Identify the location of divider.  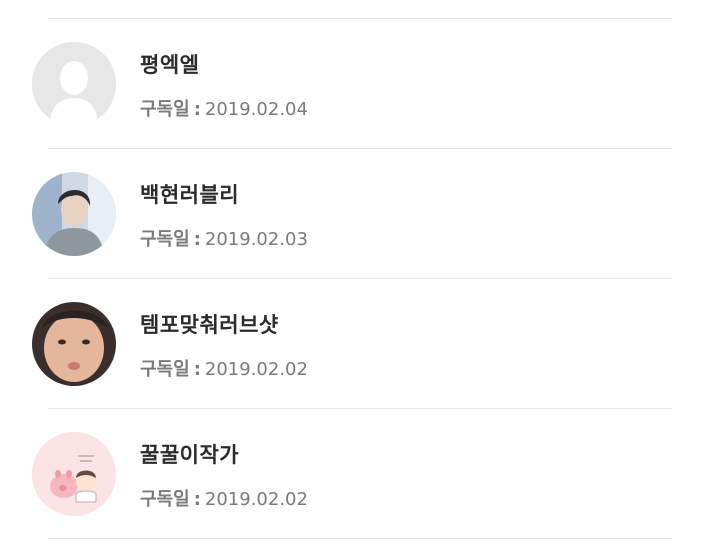
(360, 538).